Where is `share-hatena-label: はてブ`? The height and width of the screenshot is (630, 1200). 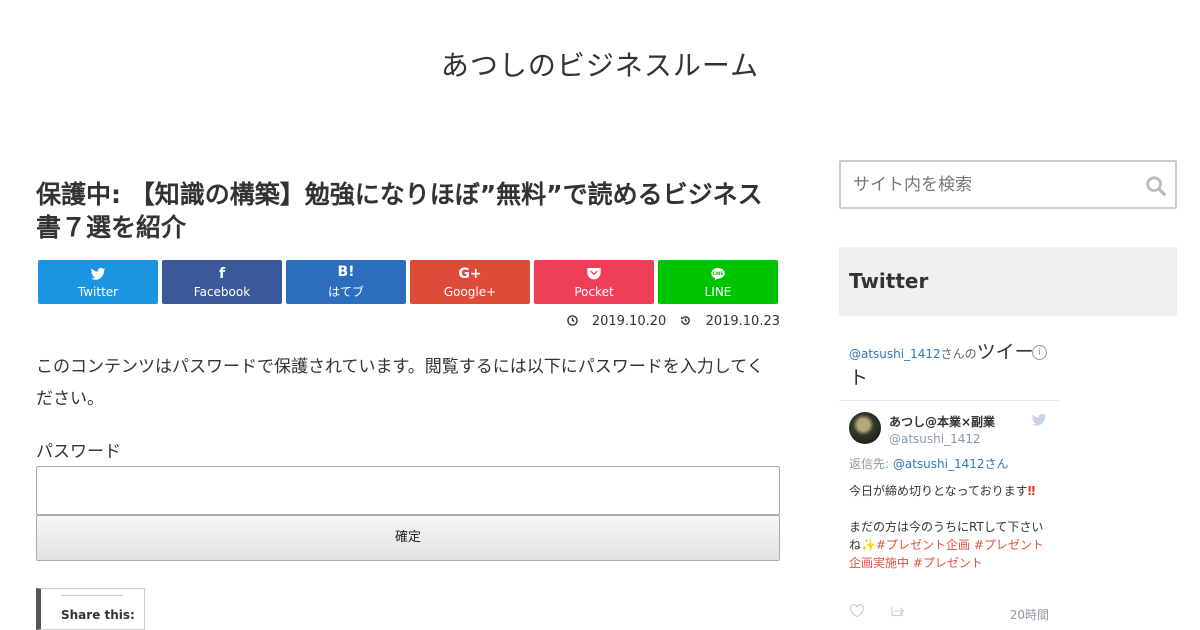 share-hatena-label: はてブ is located at coordinates (345, 292).